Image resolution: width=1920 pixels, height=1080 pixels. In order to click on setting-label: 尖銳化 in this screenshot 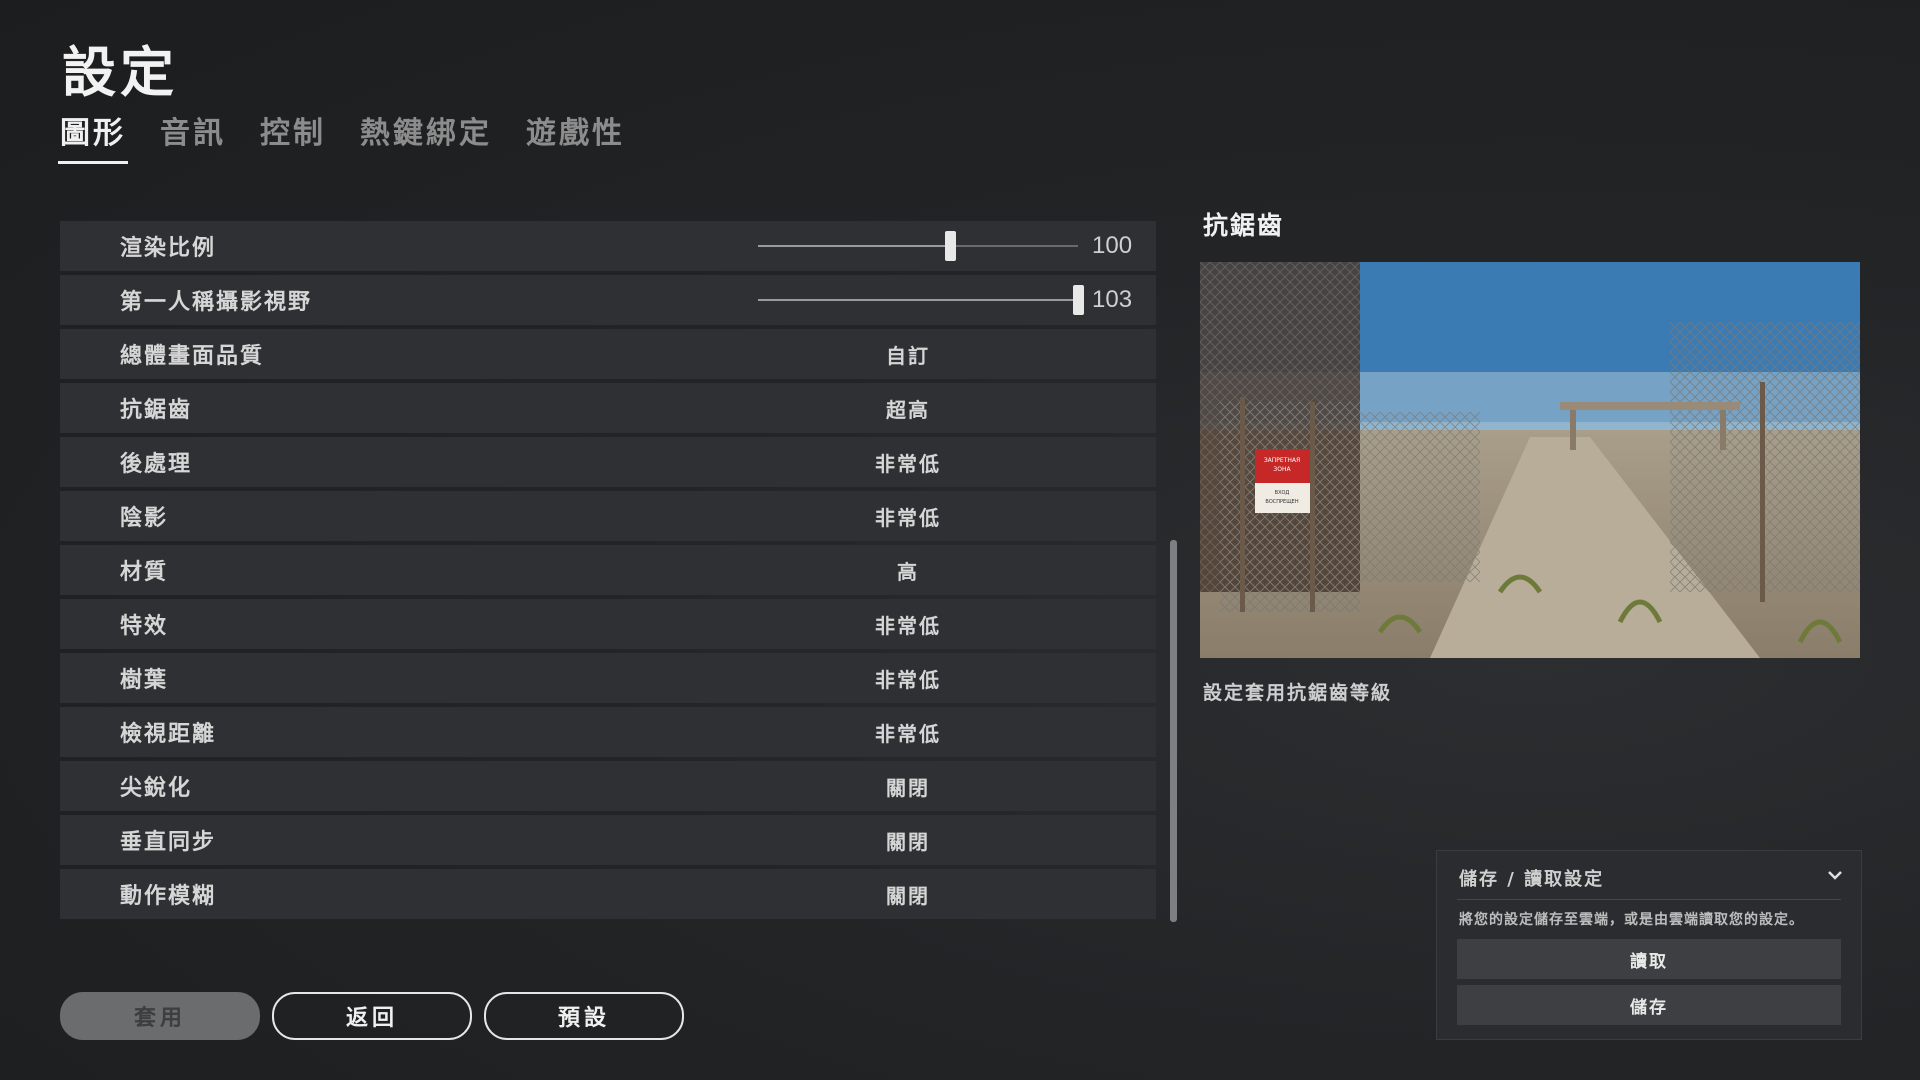, I will do `click(156, 788)`.